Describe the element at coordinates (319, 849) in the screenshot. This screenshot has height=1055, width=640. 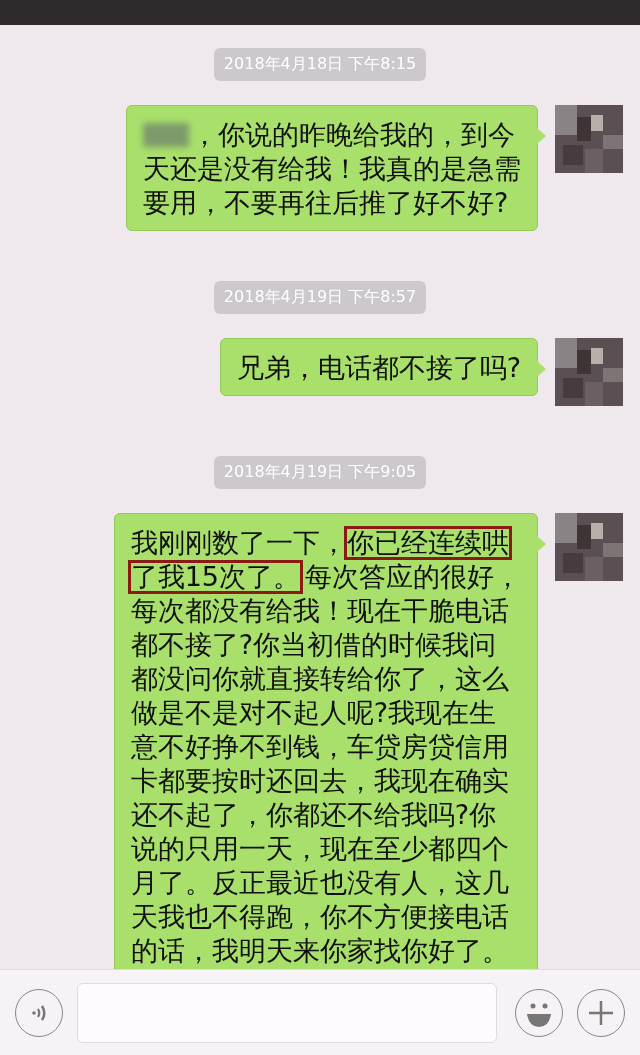
I see `message-text: 说的只用一天，现在至少都四个` at that location.